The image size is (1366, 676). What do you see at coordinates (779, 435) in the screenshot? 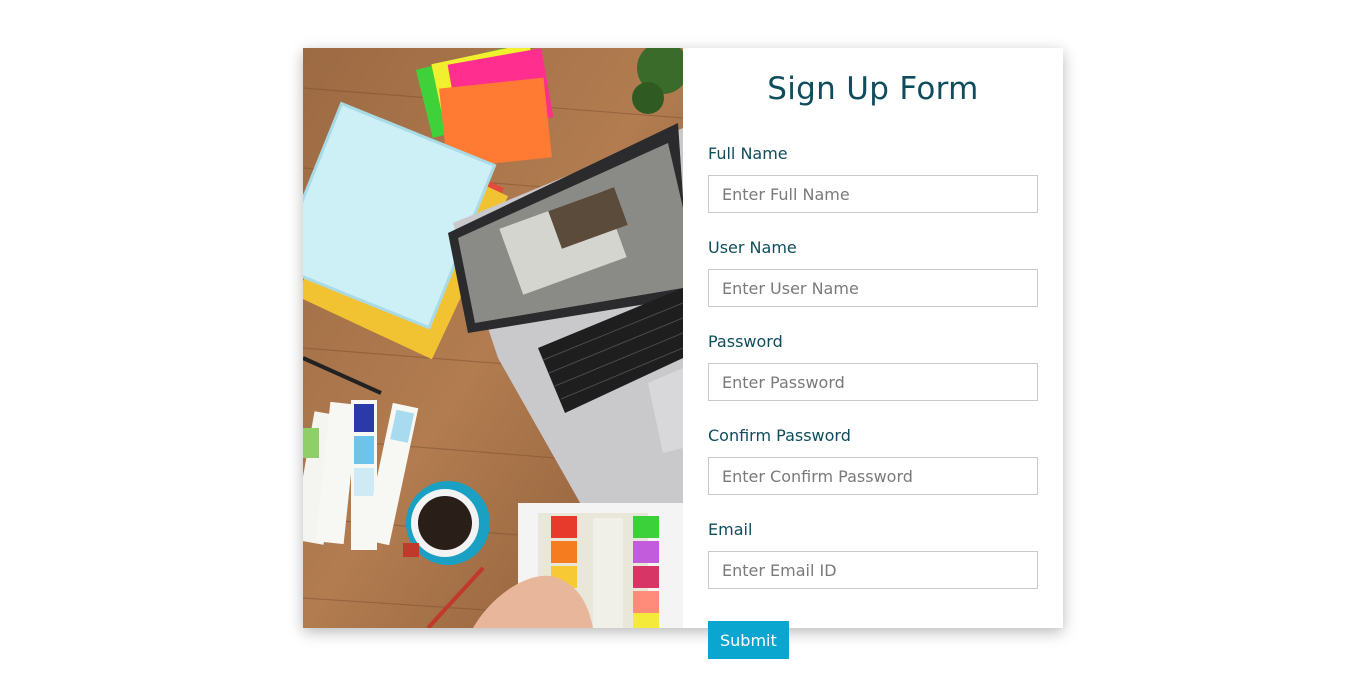
I see `confirm-password-label: Confirm Password` at bounding box center [779, 435].